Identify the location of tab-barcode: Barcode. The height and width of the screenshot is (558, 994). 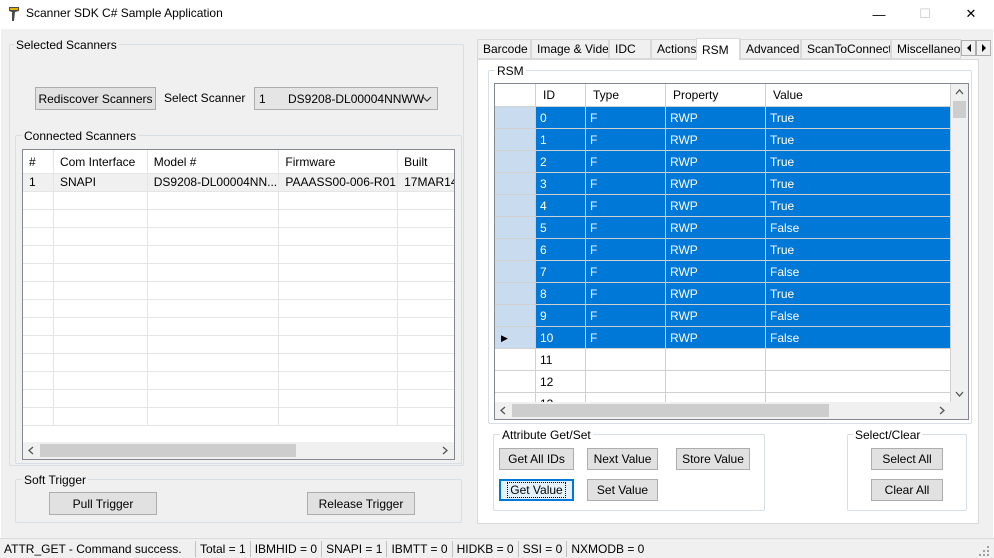
(504, 49).